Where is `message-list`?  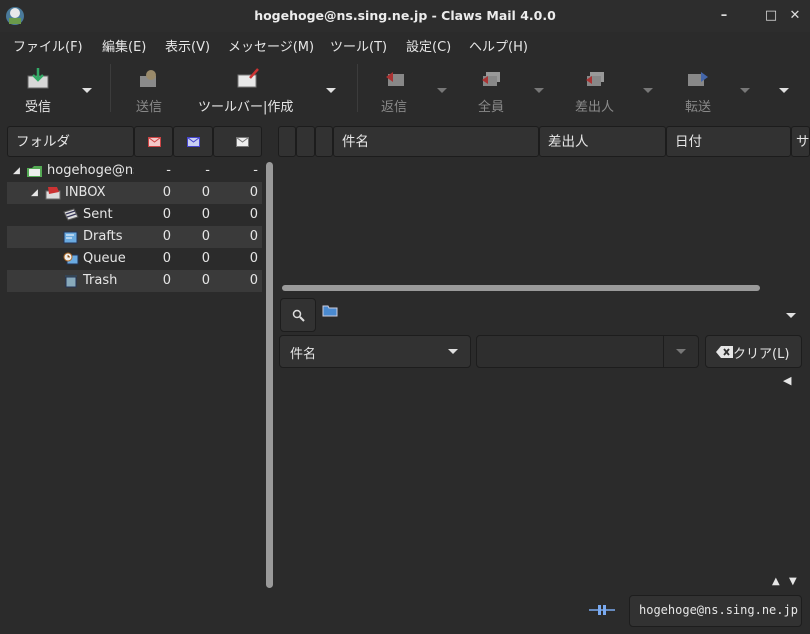 message-list is located at coordinates (544, 220).